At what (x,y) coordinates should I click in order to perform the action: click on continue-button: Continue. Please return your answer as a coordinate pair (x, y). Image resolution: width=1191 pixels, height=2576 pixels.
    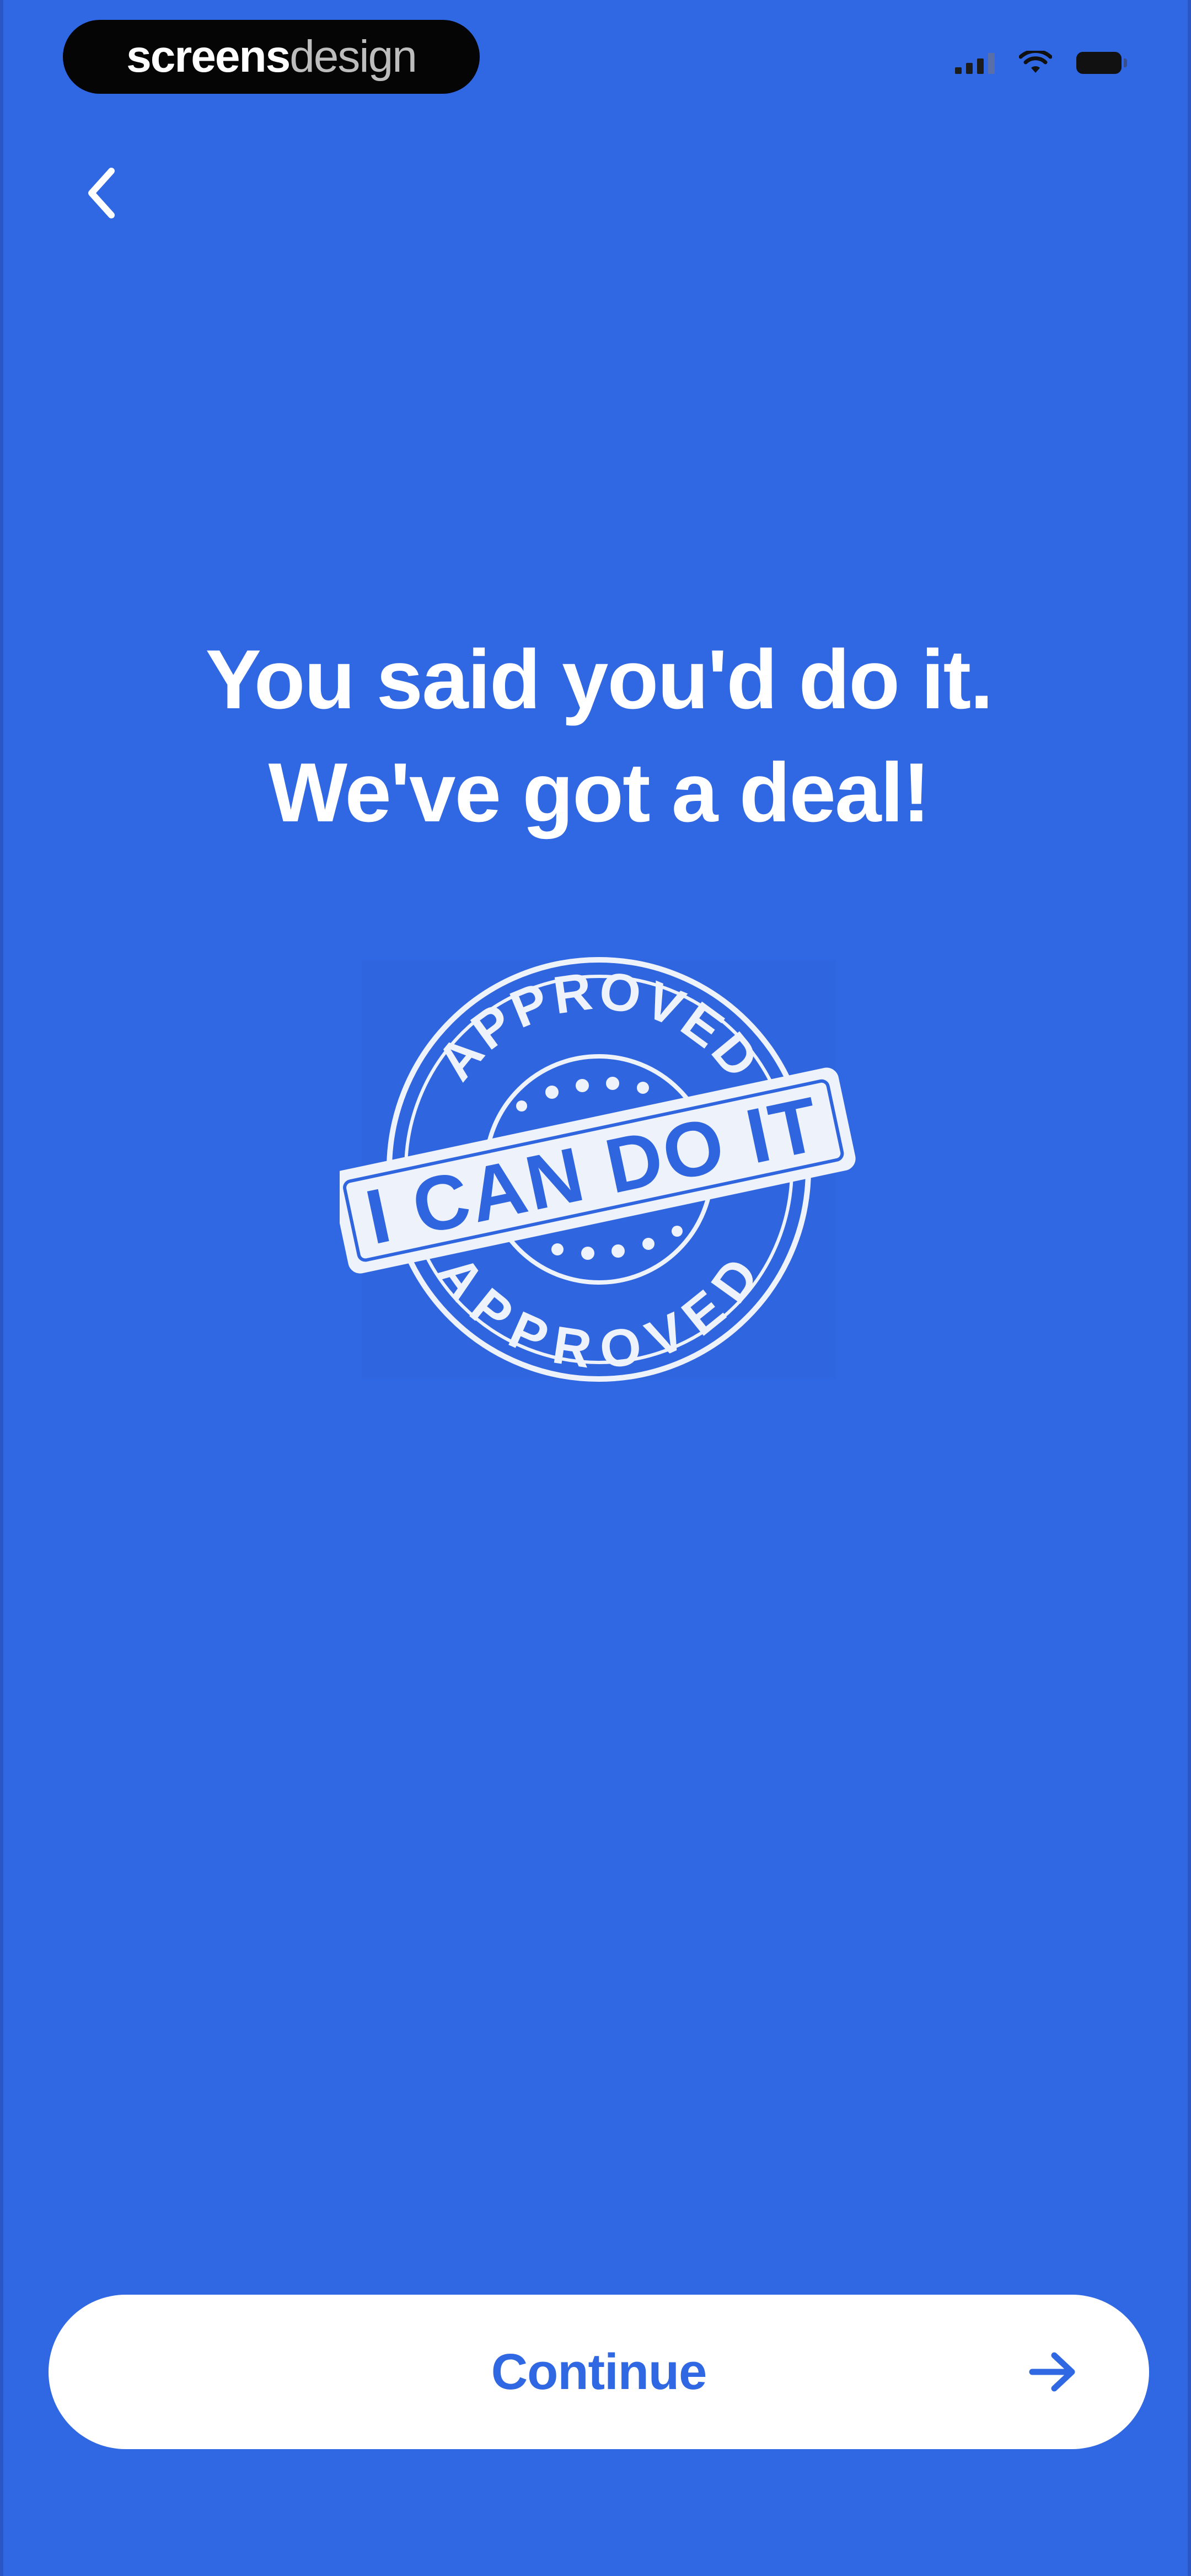
    Looking at the image, I should click on (599, 2372).